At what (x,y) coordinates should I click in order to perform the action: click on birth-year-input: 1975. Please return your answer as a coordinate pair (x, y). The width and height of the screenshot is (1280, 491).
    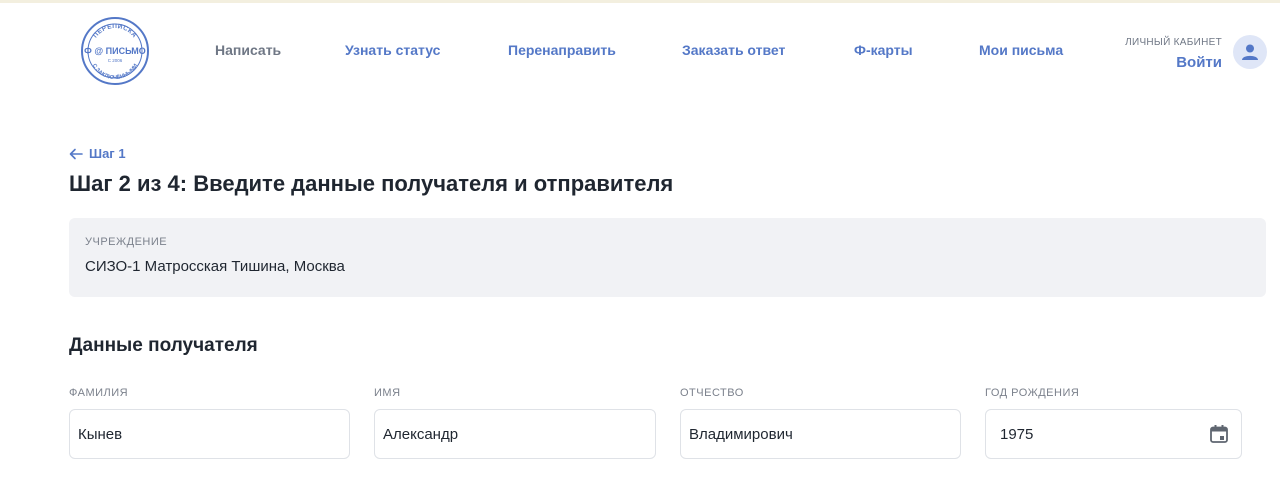
    Looking at the image, I should click on (1113, 434).